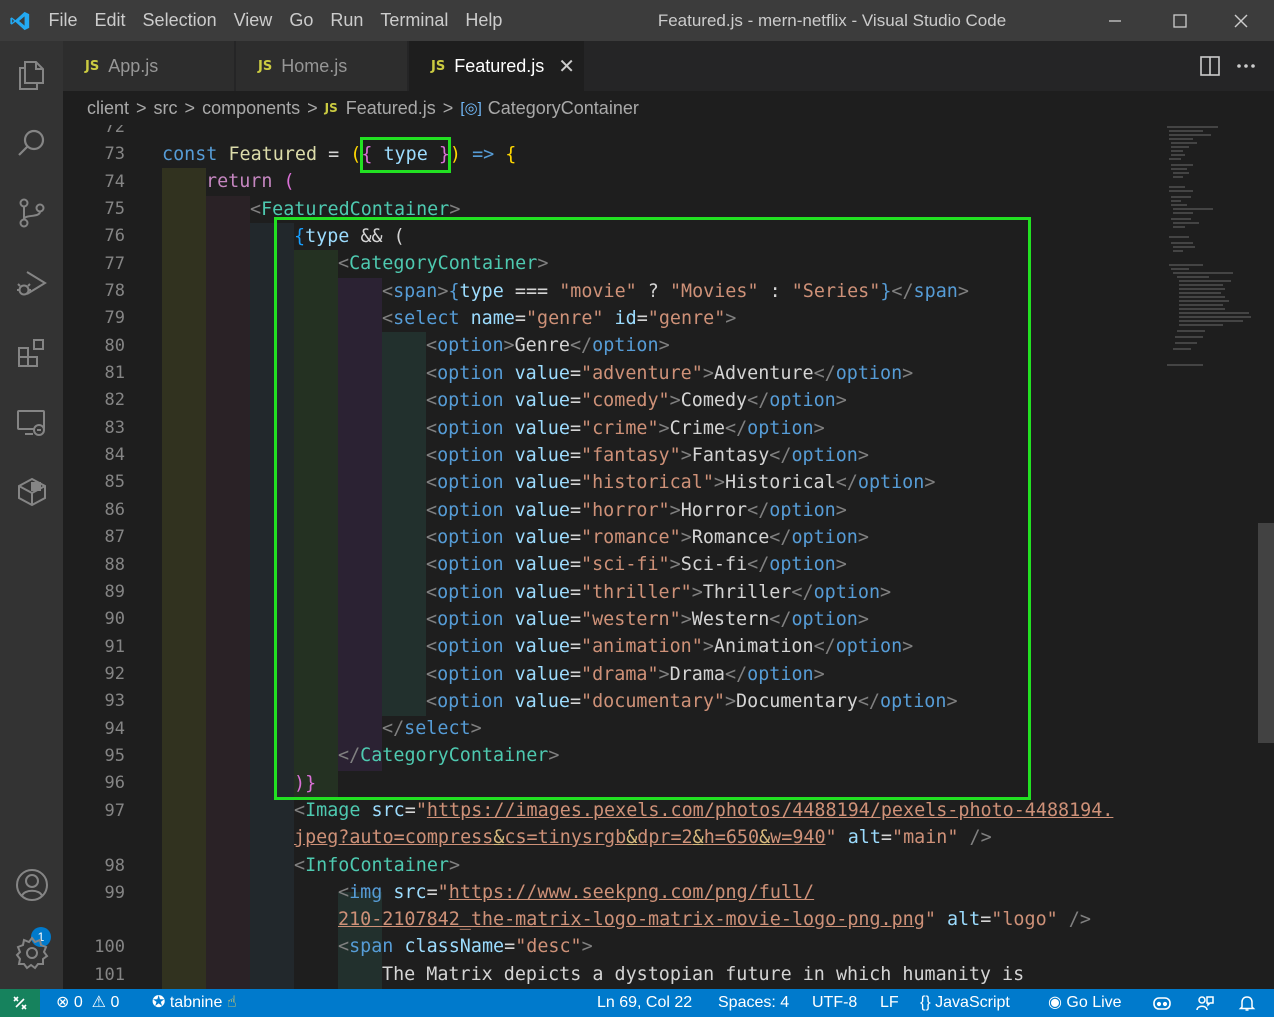 The height and width of the screenshot is (1017, 1274). I want to click on option-code-line: <option value="western">Western</option>, so click(647, 619).